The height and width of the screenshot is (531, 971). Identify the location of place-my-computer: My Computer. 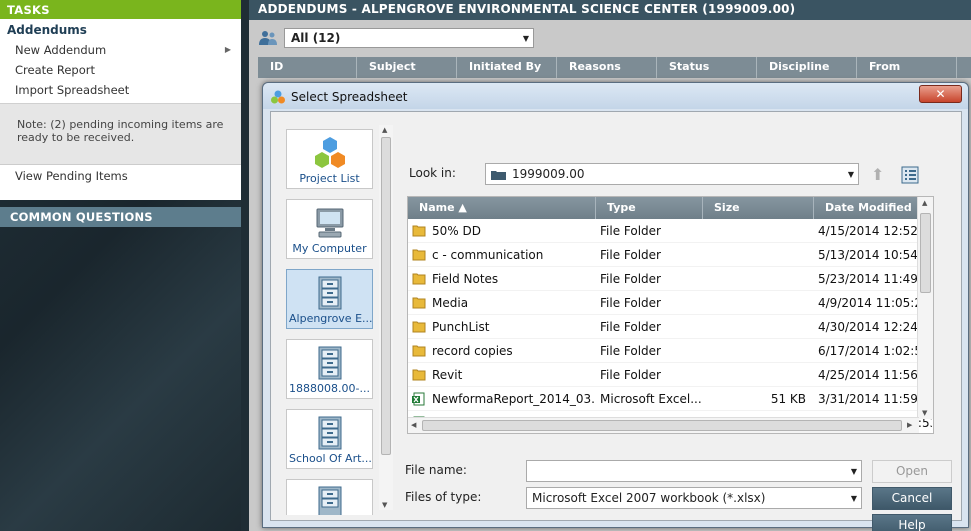
(329, 229).